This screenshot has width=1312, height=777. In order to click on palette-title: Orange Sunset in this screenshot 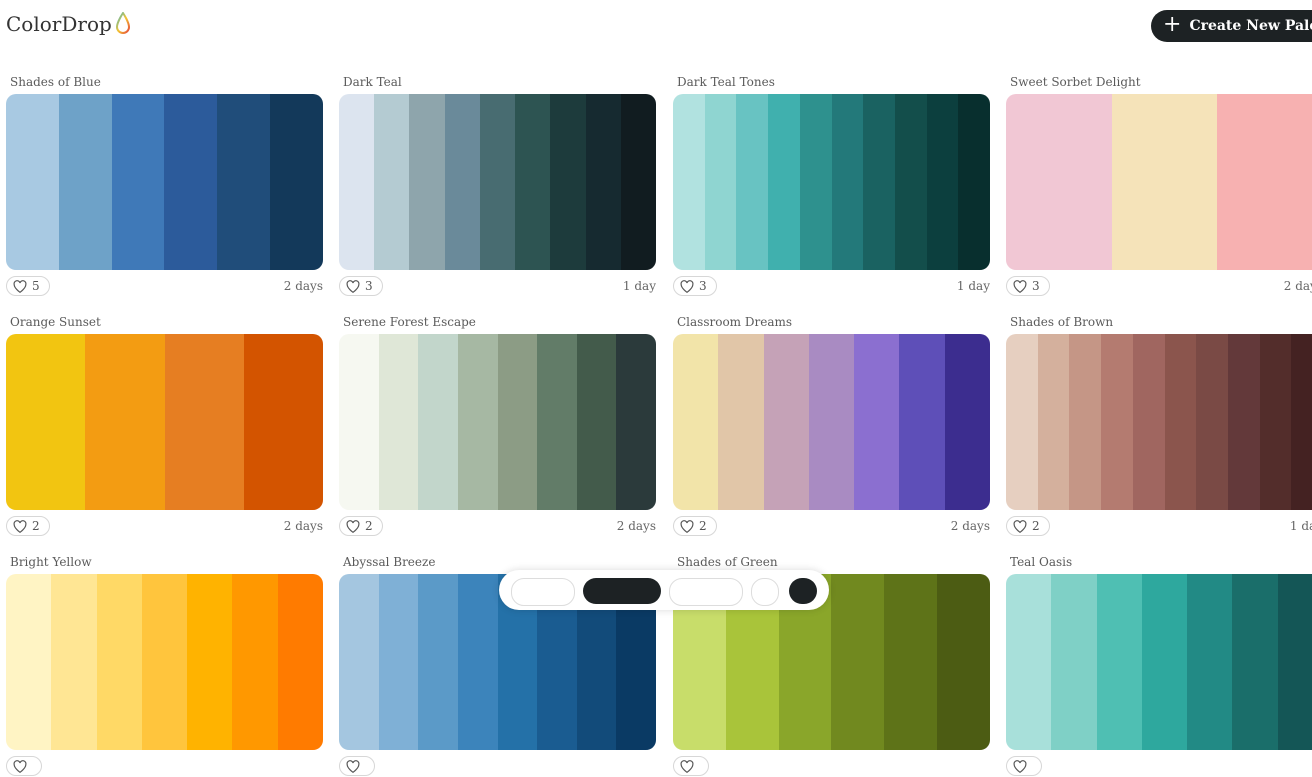, I will do `click(164, 322)`.